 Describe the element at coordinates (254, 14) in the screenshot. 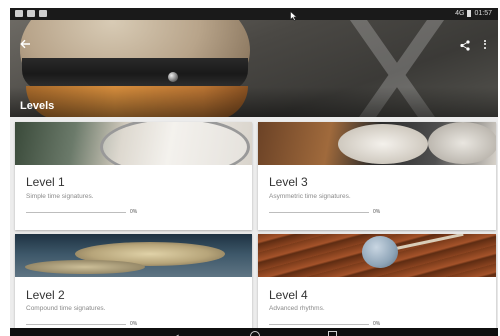

I see `status-bar: 4G 01:57` at that location.